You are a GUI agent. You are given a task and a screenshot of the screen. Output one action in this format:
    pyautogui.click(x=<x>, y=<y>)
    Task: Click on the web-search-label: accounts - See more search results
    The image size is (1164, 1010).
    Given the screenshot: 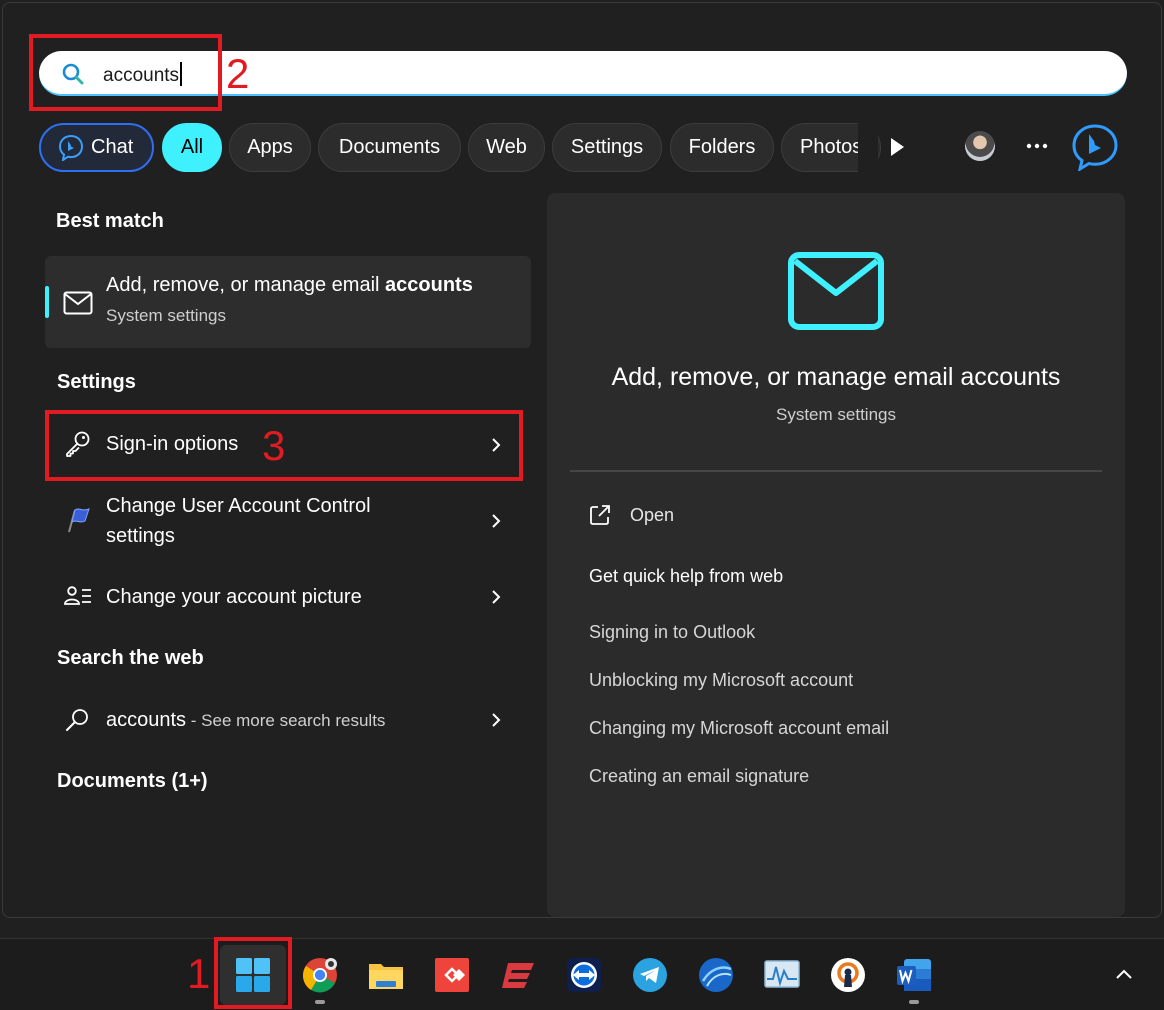 What is the action you would take?
    pyautogui.click(x=245, y=720)
    